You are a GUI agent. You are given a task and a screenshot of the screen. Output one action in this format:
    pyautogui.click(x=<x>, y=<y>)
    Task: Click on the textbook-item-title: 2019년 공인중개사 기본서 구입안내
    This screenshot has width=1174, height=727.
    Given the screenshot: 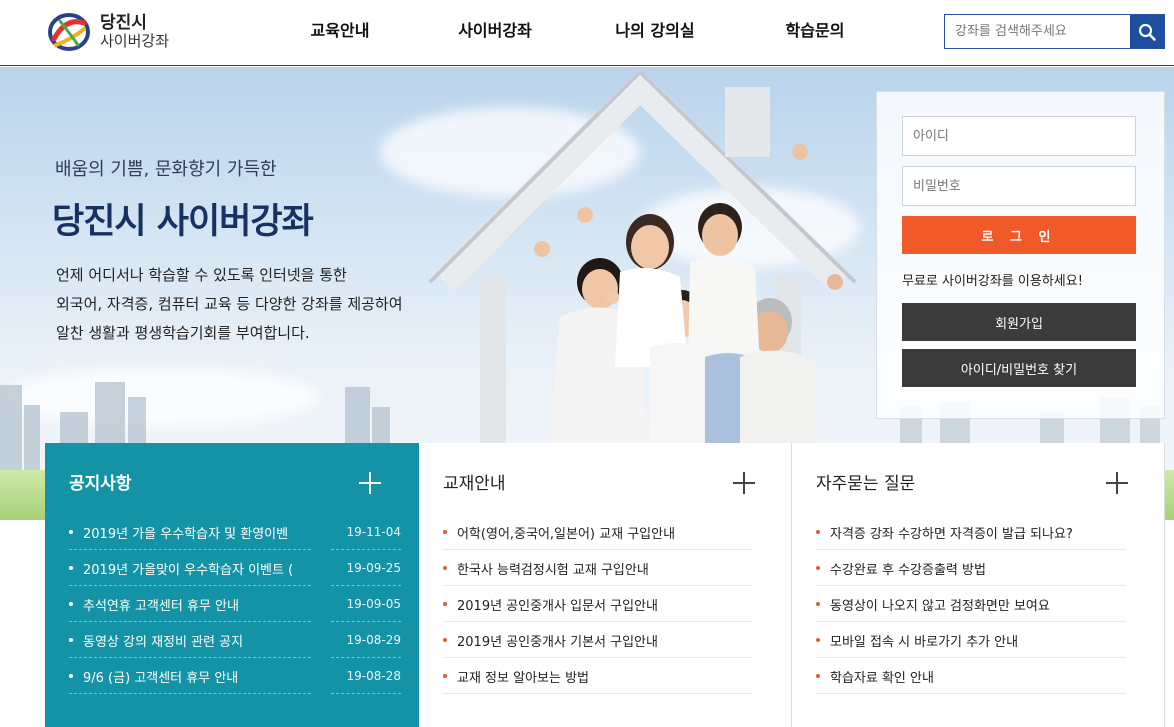 What is the action you would take?
    pyautogui.click(x=557, y=642)
    